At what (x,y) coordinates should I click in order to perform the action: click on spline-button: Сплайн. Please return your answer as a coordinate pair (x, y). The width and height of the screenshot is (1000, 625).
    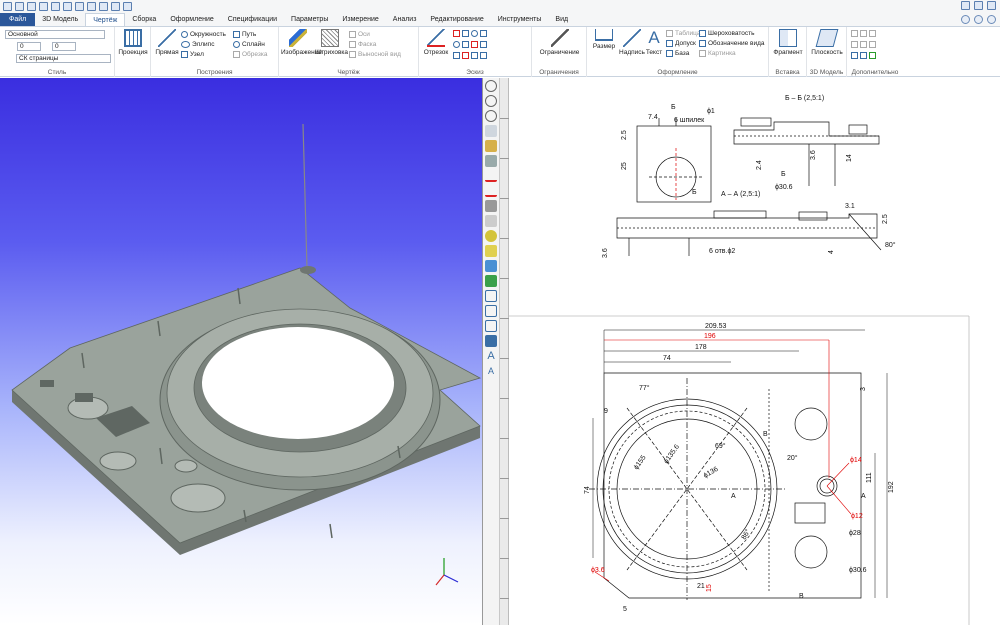
    Looking at the image, I should click on (249, 44).